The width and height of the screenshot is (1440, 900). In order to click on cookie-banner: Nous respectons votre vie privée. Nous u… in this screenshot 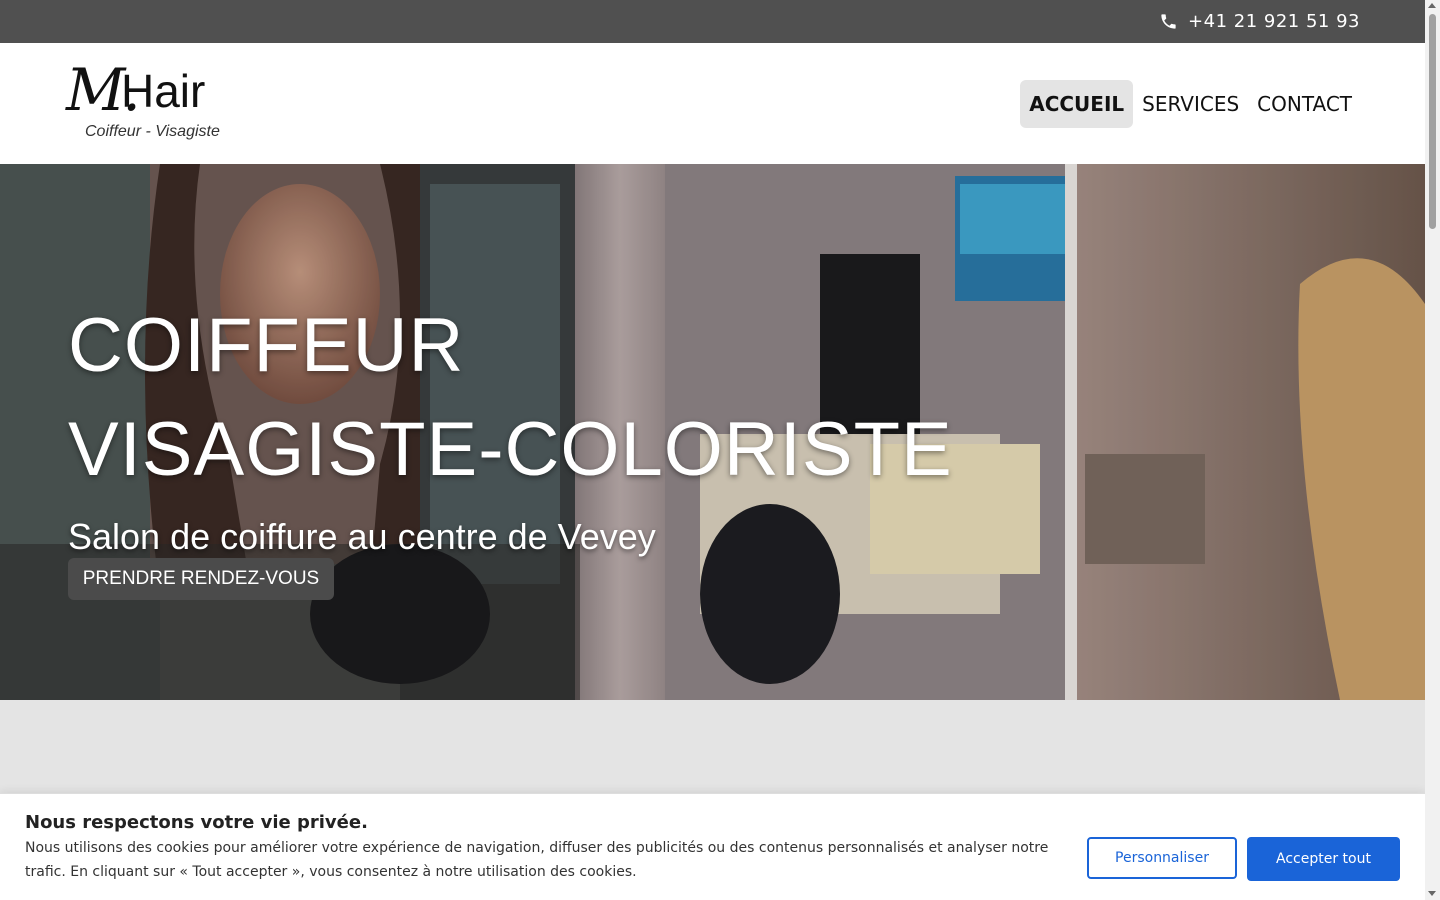, I will do `click(712, 846)`.